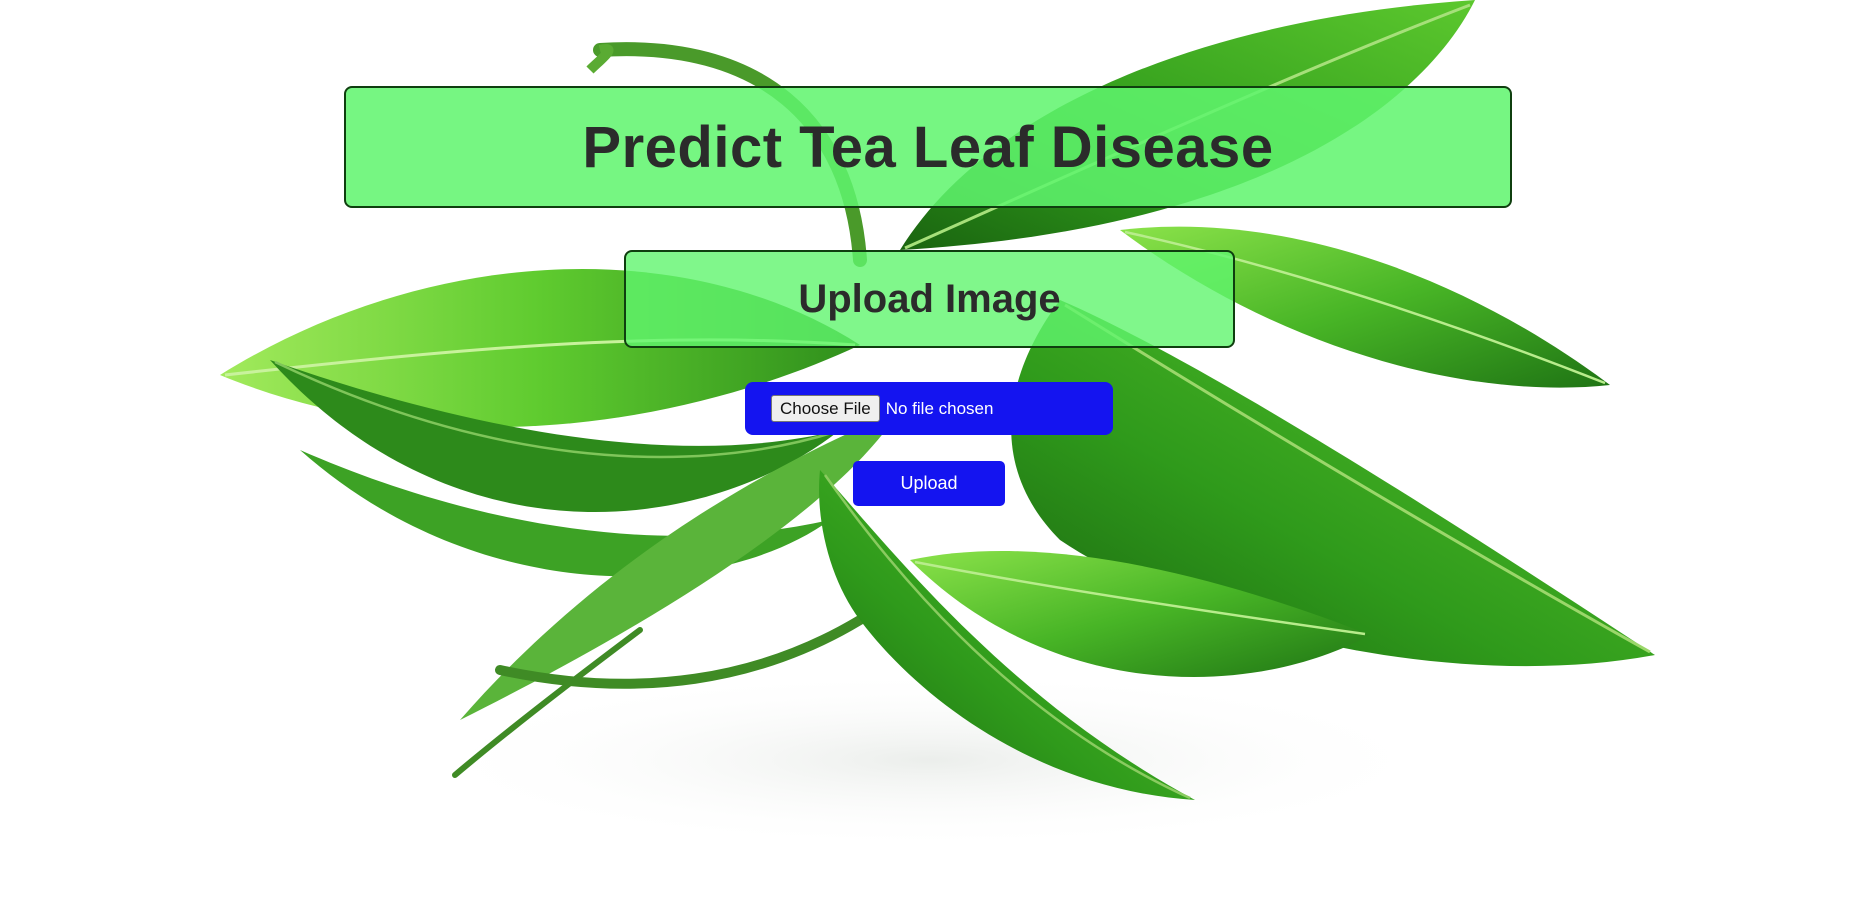  Describe the element at coordinates (929, 483) in the screenshot. I see `upload-button: Upload` at that location.